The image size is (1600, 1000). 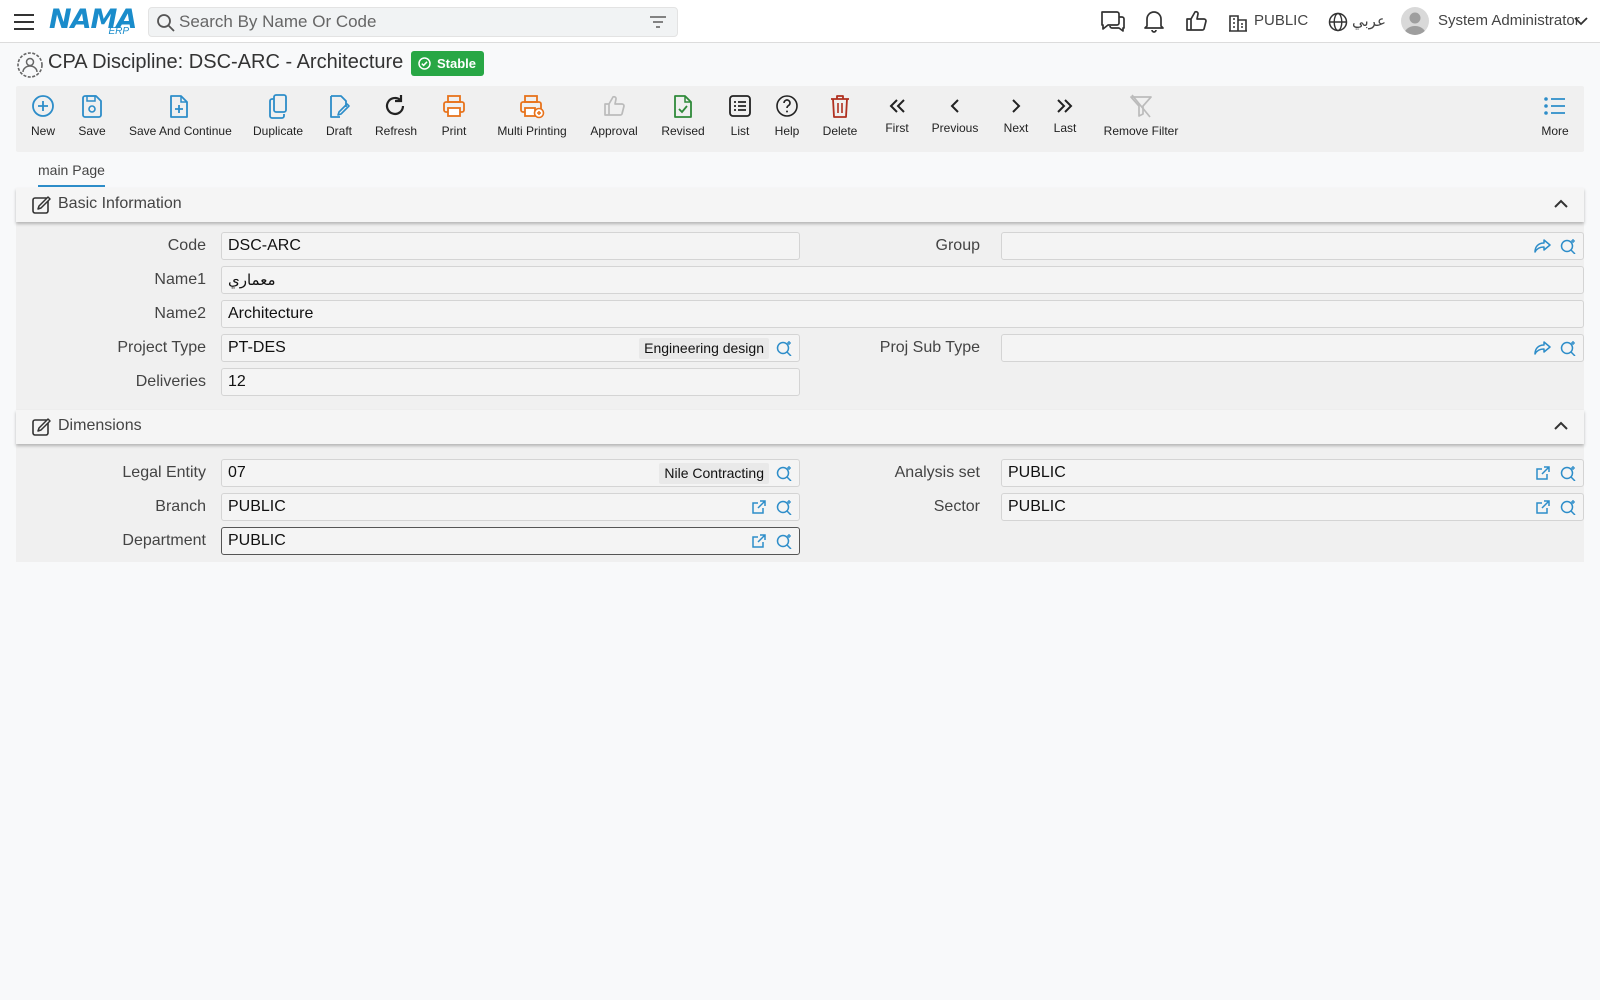 I want to click on first-label: First, so click(x=897, y=128).